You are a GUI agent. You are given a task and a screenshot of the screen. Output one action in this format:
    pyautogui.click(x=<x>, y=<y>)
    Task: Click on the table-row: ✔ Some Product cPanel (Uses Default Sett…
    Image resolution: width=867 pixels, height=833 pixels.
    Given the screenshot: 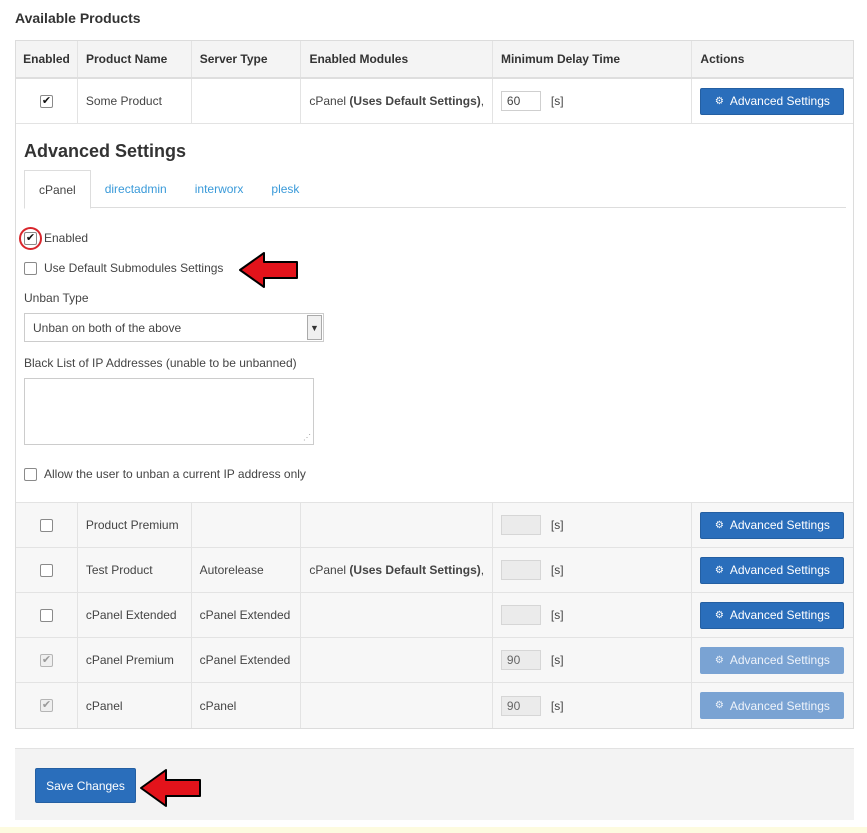 What is the action you would take?
    pyautogui.click(x=434, y=101)
    